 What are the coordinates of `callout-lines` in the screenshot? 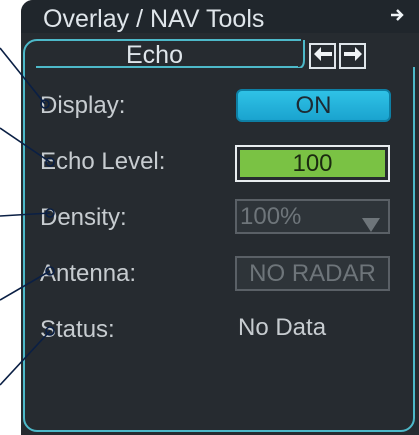 It's located at (27, 216).